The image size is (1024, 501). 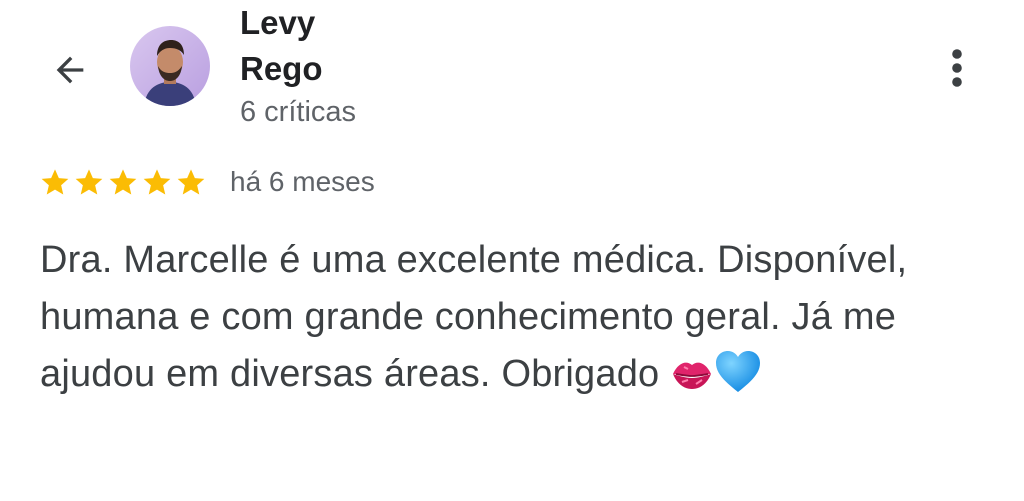 What do you see at coordinates (300, 112) in the screenshot?
I see `review-count: 6 críticas` at bounding box center [300, 112].